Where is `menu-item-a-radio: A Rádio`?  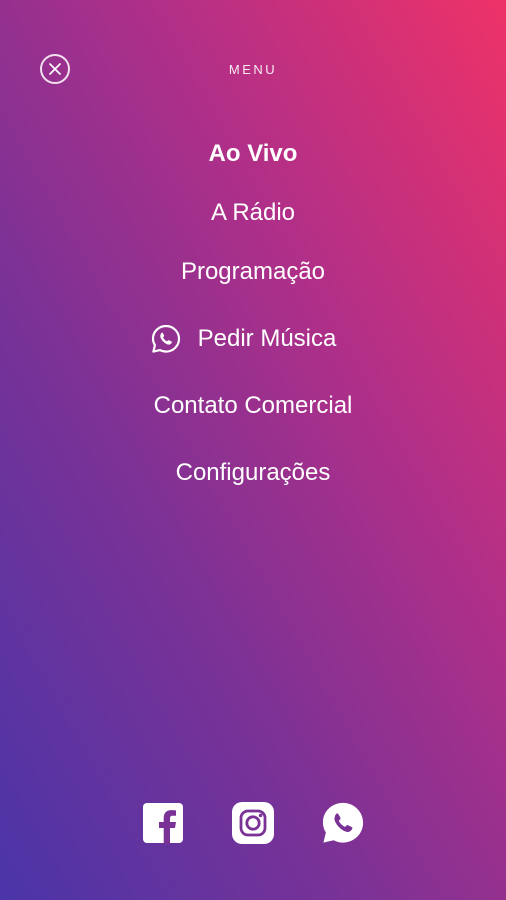 menu-item-a-radio: A Rádio is located at coordinates (253, 213).